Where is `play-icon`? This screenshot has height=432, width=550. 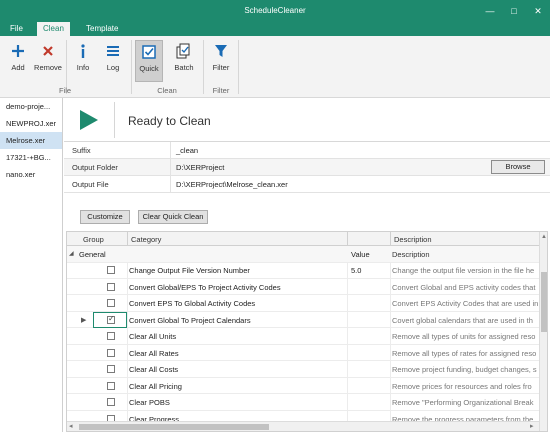 play-icon is located at coordinates (89, 120).